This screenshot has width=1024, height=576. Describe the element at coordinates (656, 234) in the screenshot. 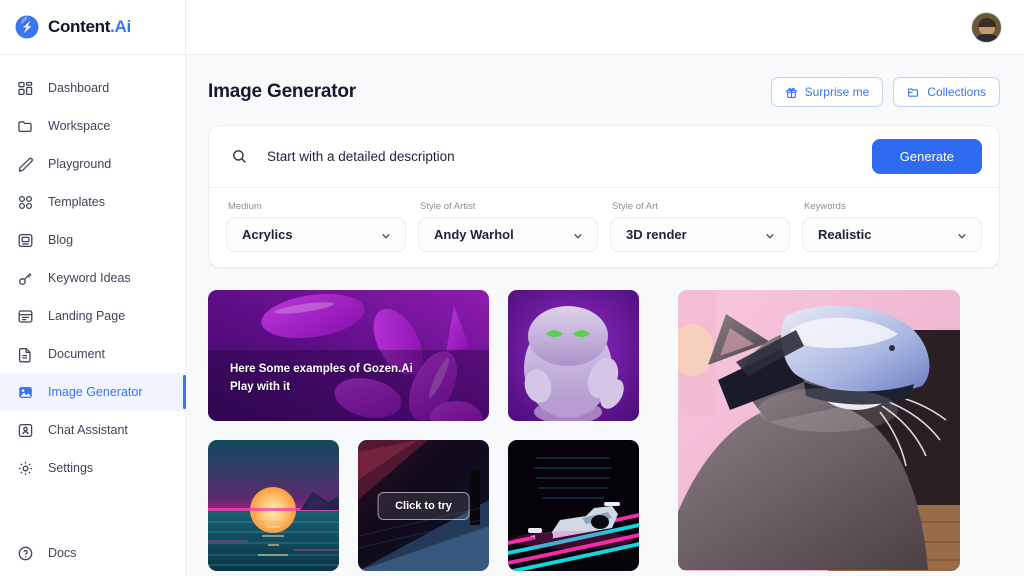

I see `select-value: 3D render` at that location.